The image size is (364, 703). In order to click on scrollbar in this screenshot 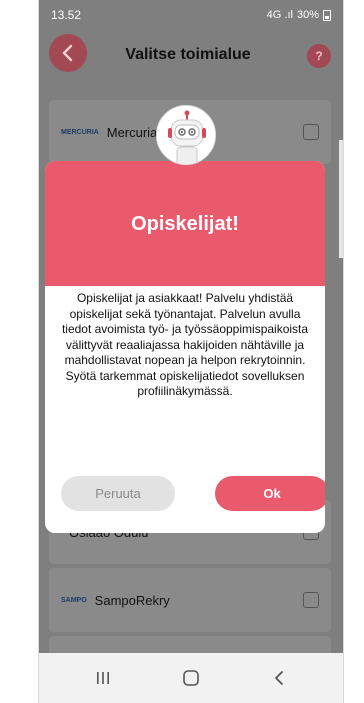, I will do `click(341, 199)`.